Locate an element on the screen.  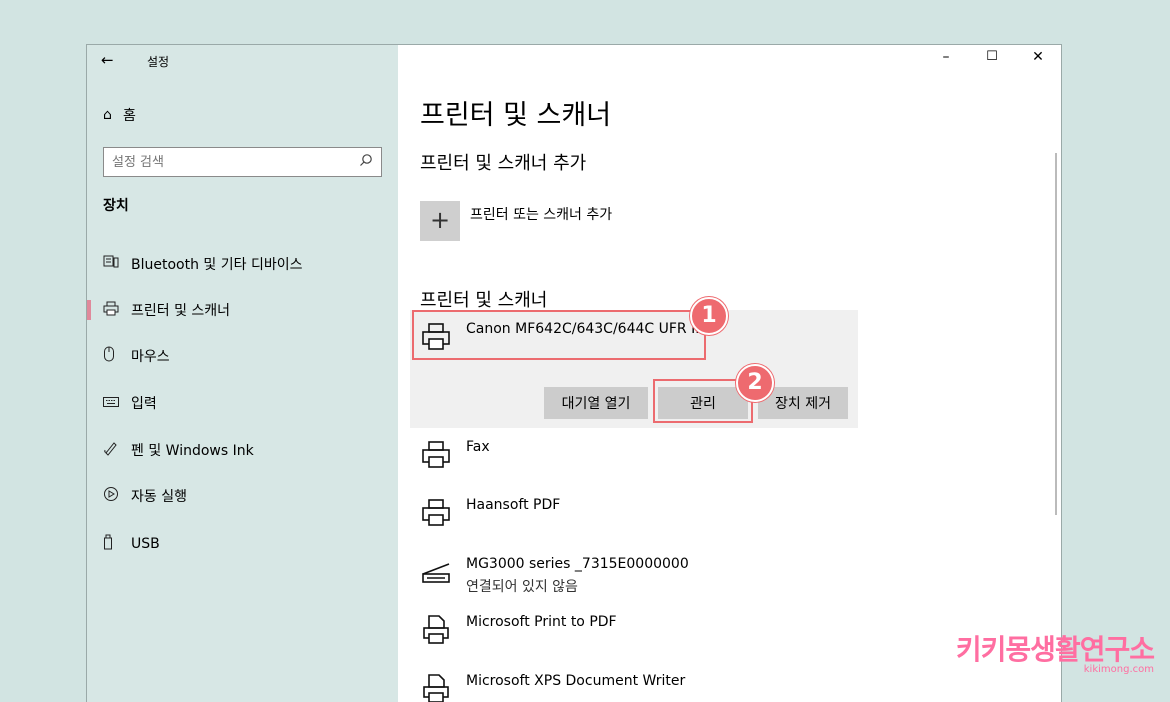
list-section-title: 프린터 및 스캐너 is located at coordinates (484, 300).